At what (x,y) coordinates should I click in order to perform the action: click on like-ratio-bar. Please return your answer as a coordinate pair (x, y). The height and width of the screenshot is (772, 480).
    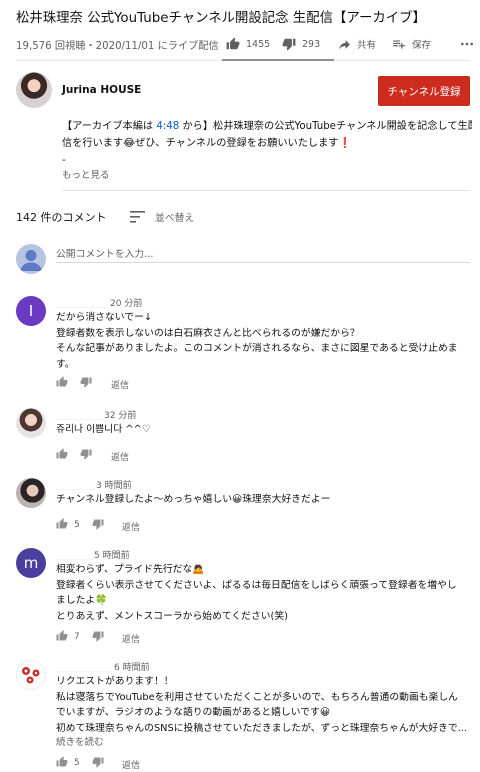
    Looking at the image, I should click on (278, 60).